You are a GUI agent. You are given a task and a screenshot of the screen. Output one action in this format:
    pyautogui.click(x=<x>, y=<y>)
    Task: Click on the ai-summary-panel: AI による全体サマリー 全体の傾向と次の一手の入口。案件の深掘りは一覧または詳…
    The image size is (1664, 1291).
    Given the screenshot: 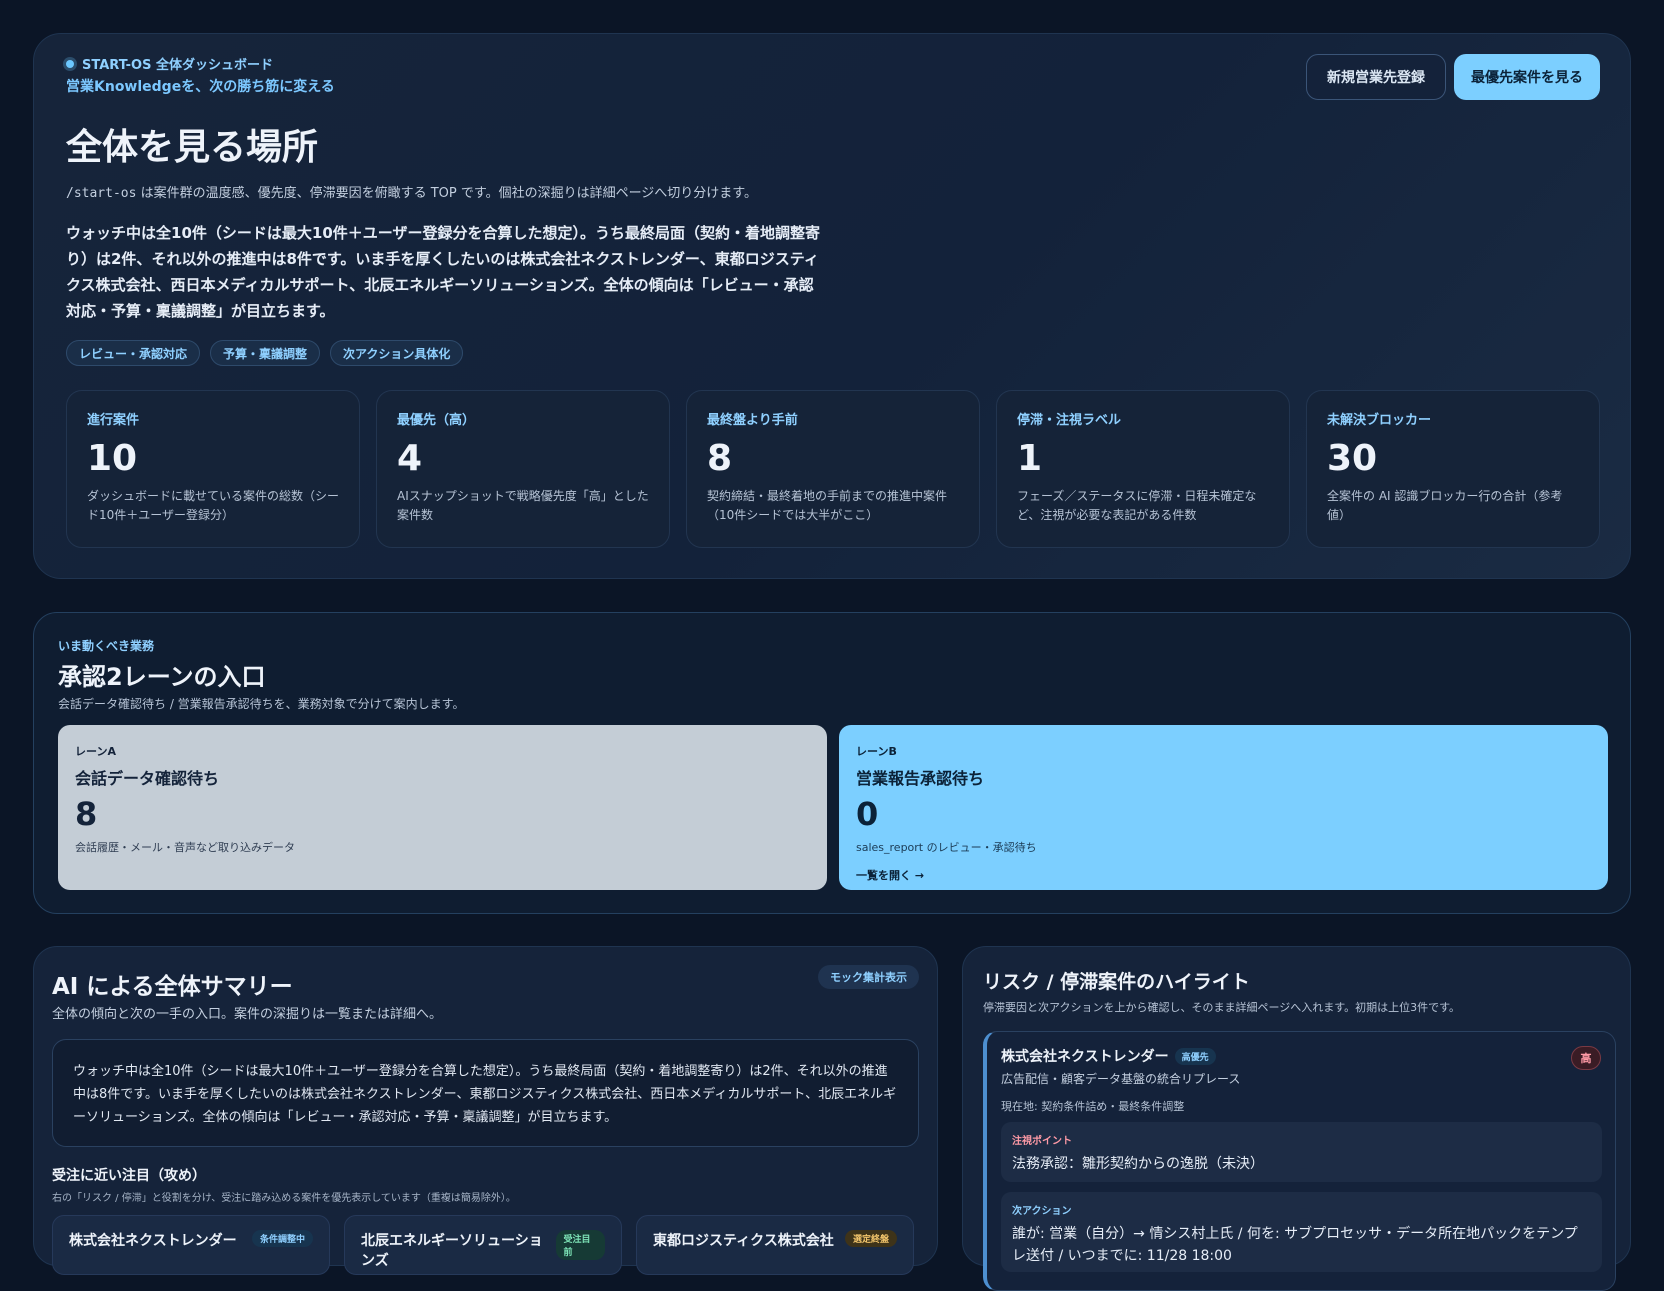 What is the action you would take?
    pyautogui.click(x=485, y=1110)
    